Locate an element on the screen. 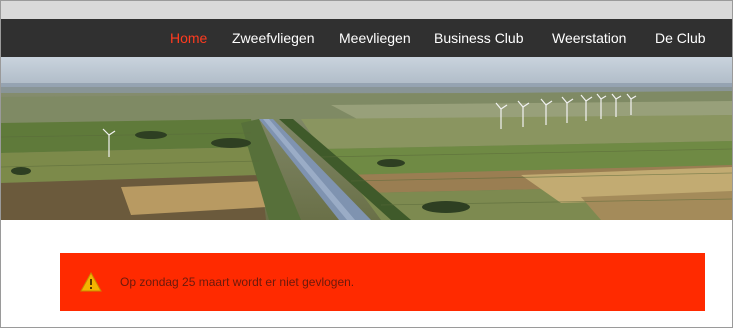 The image size is (733, 328). nav-de-club: De Club is located at coordinates (680, 38).